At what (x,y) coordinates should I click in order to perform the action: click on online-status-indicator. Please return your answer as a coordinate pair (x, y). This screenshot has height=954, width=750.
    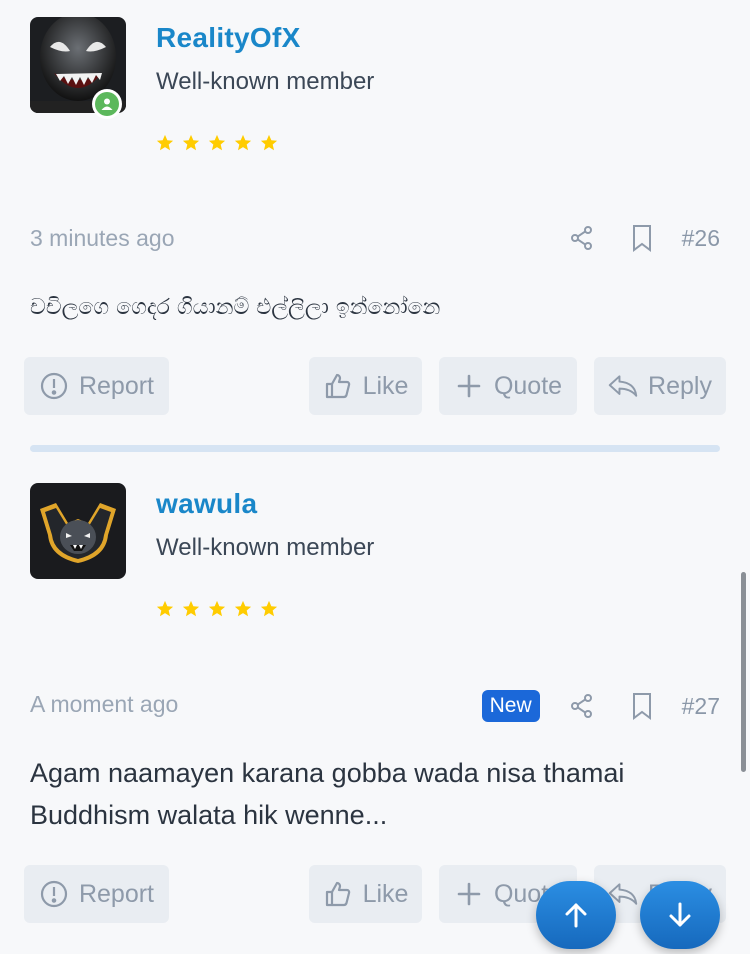
    Looking at the image, I should click on (107, 104).